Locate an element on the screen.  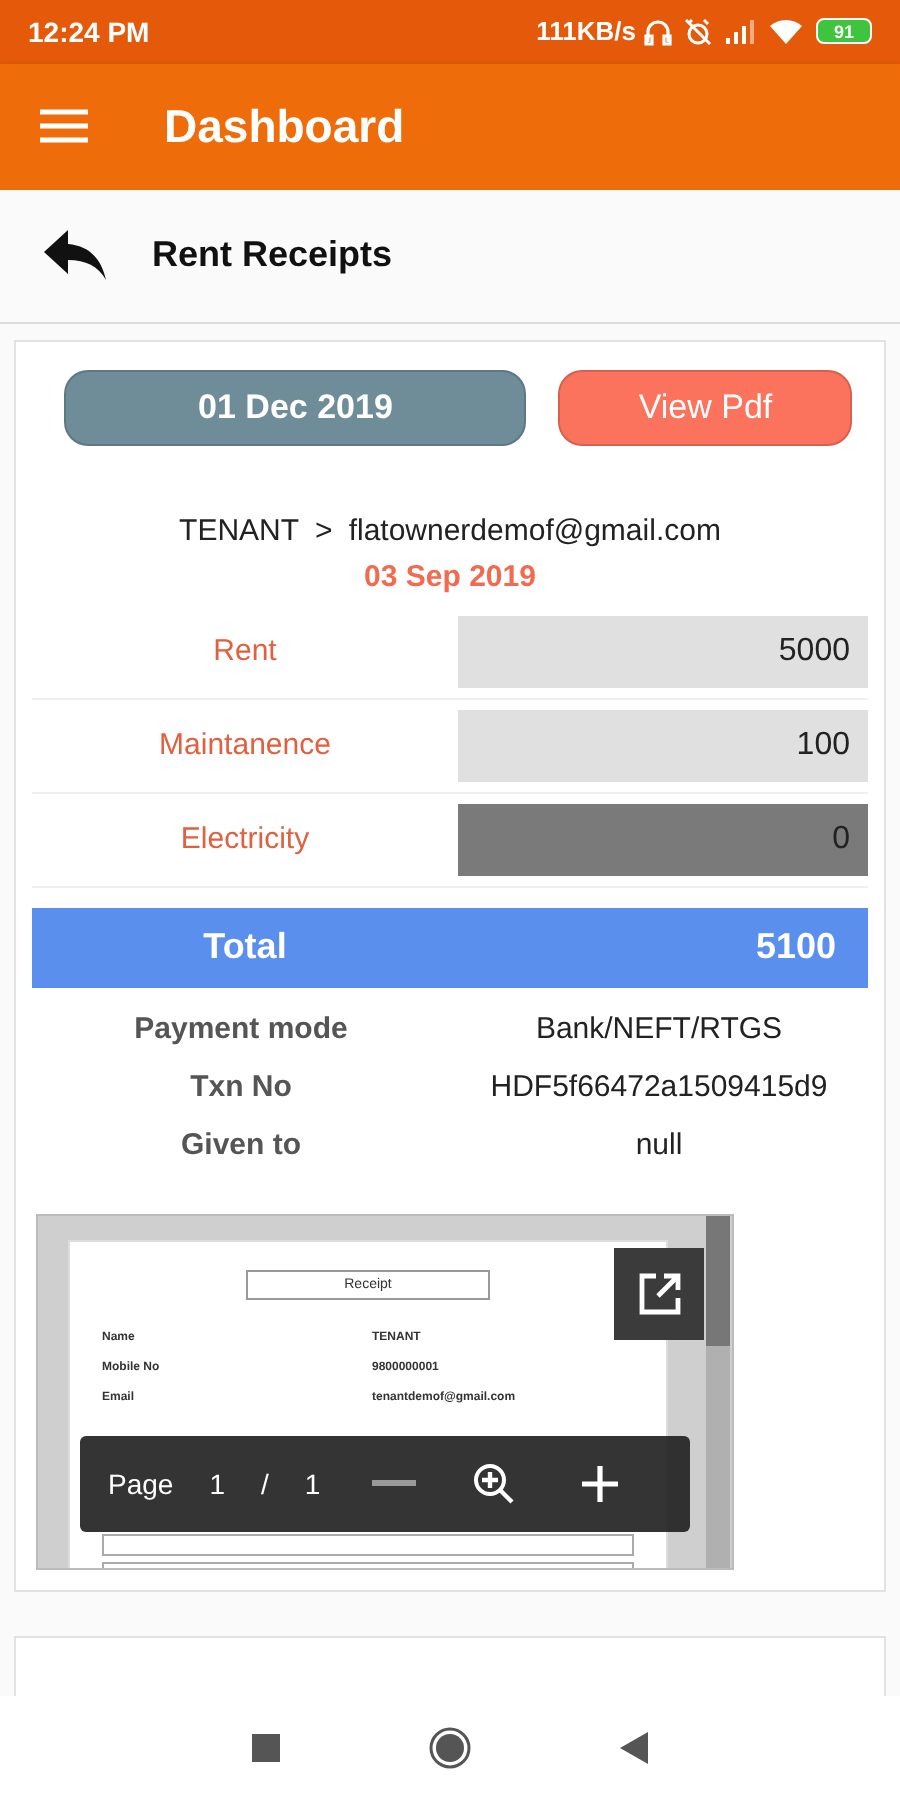
network-speed: 111KB/s is located at coordinates (586, 31).